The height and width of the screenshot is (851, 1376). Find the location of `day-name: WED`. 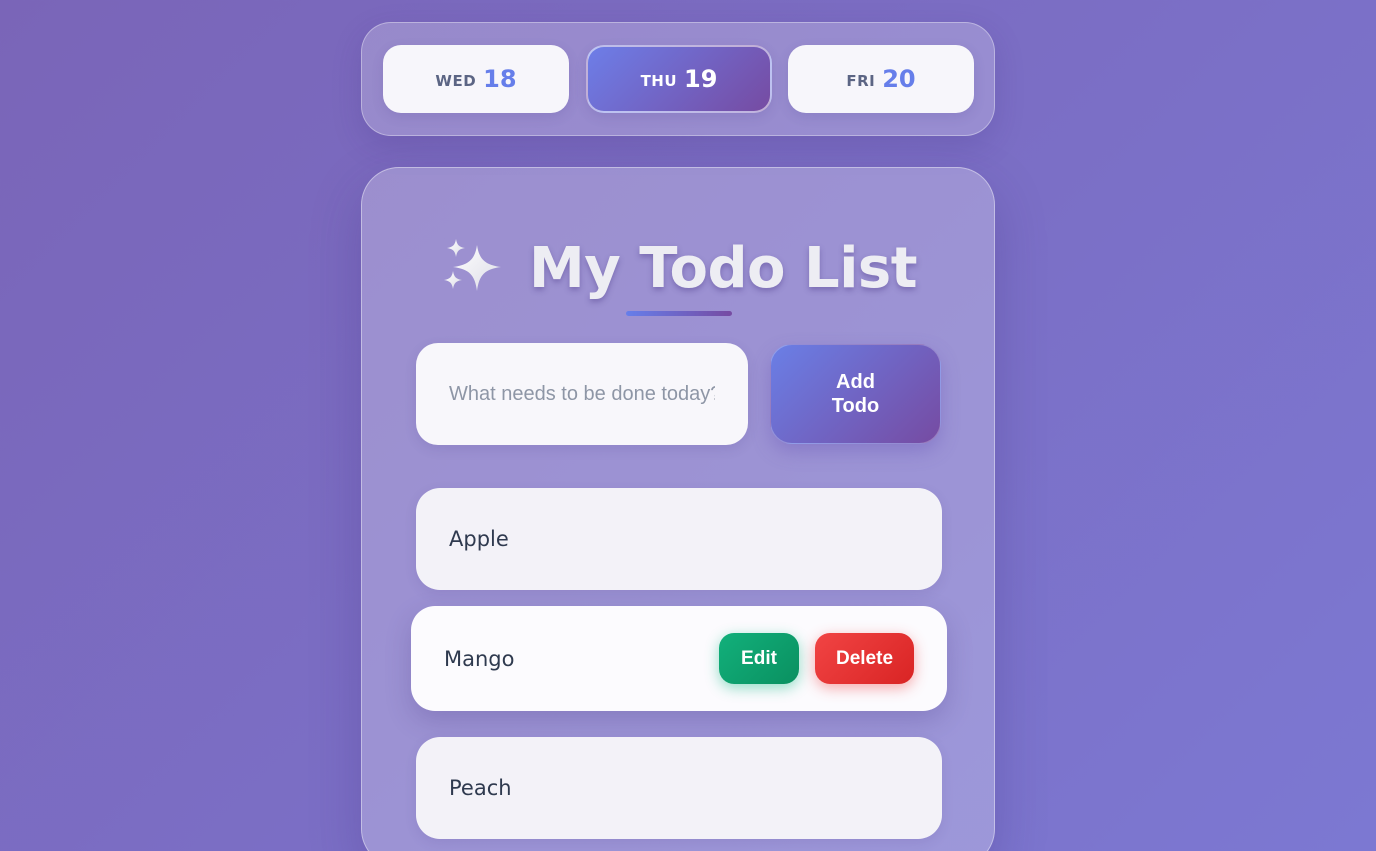

day-name: WED is located at coordinates (456, 81).